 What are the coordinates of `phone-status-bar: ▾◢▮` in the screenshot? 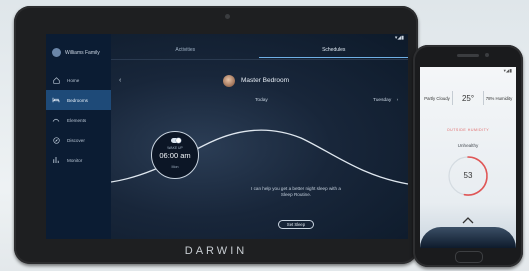 It's located at (507, 70).